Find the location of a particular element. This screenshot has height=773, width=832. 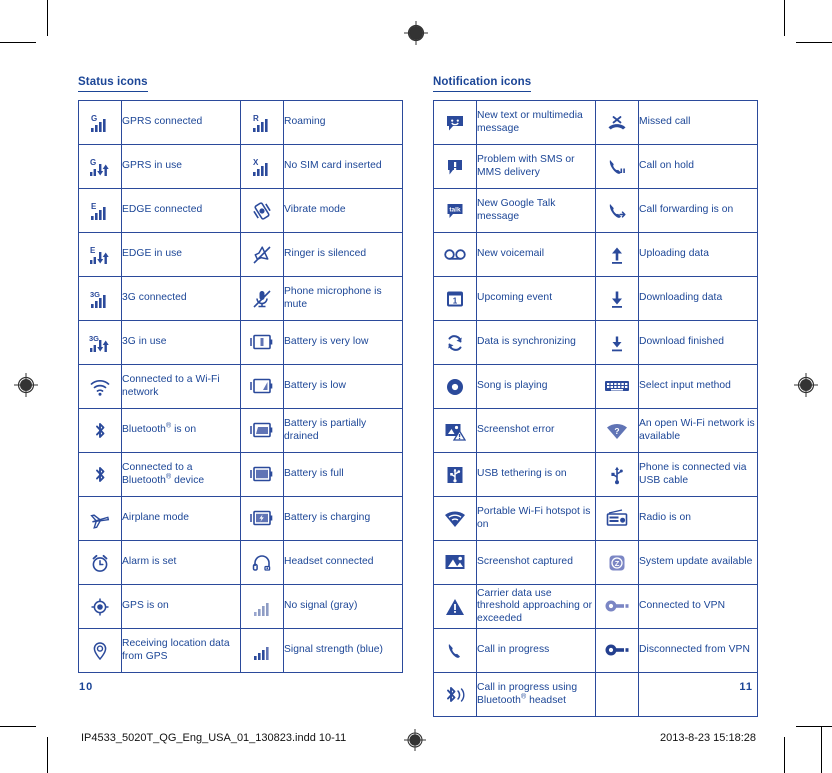

song-playing-icon is located at coordinates (455, 386).